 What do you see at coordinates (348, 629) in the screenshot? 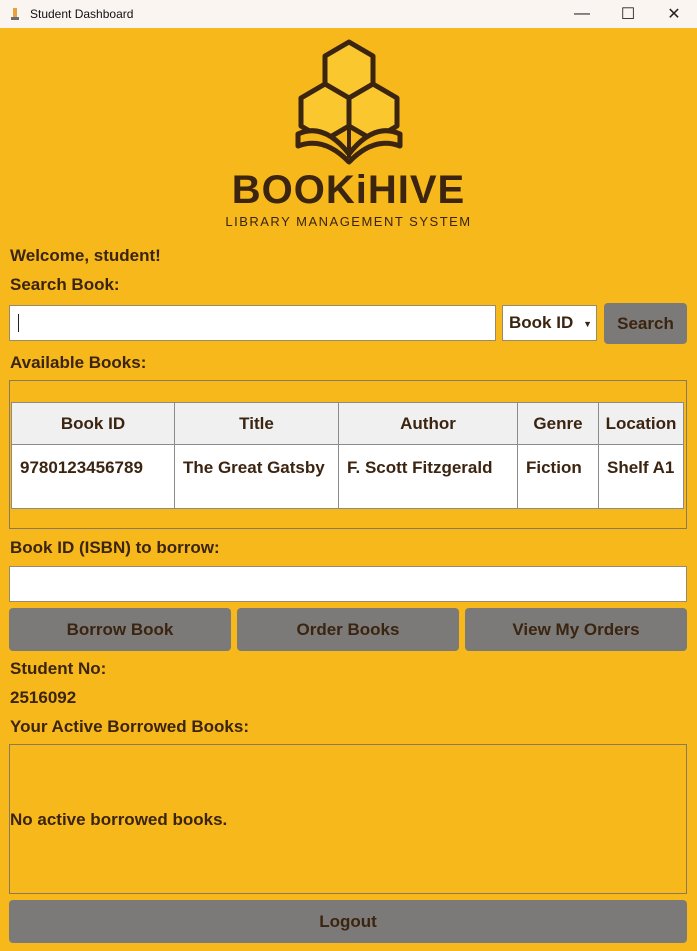
I see `order-books-button: Order Books` at bounding box center [348, 629].